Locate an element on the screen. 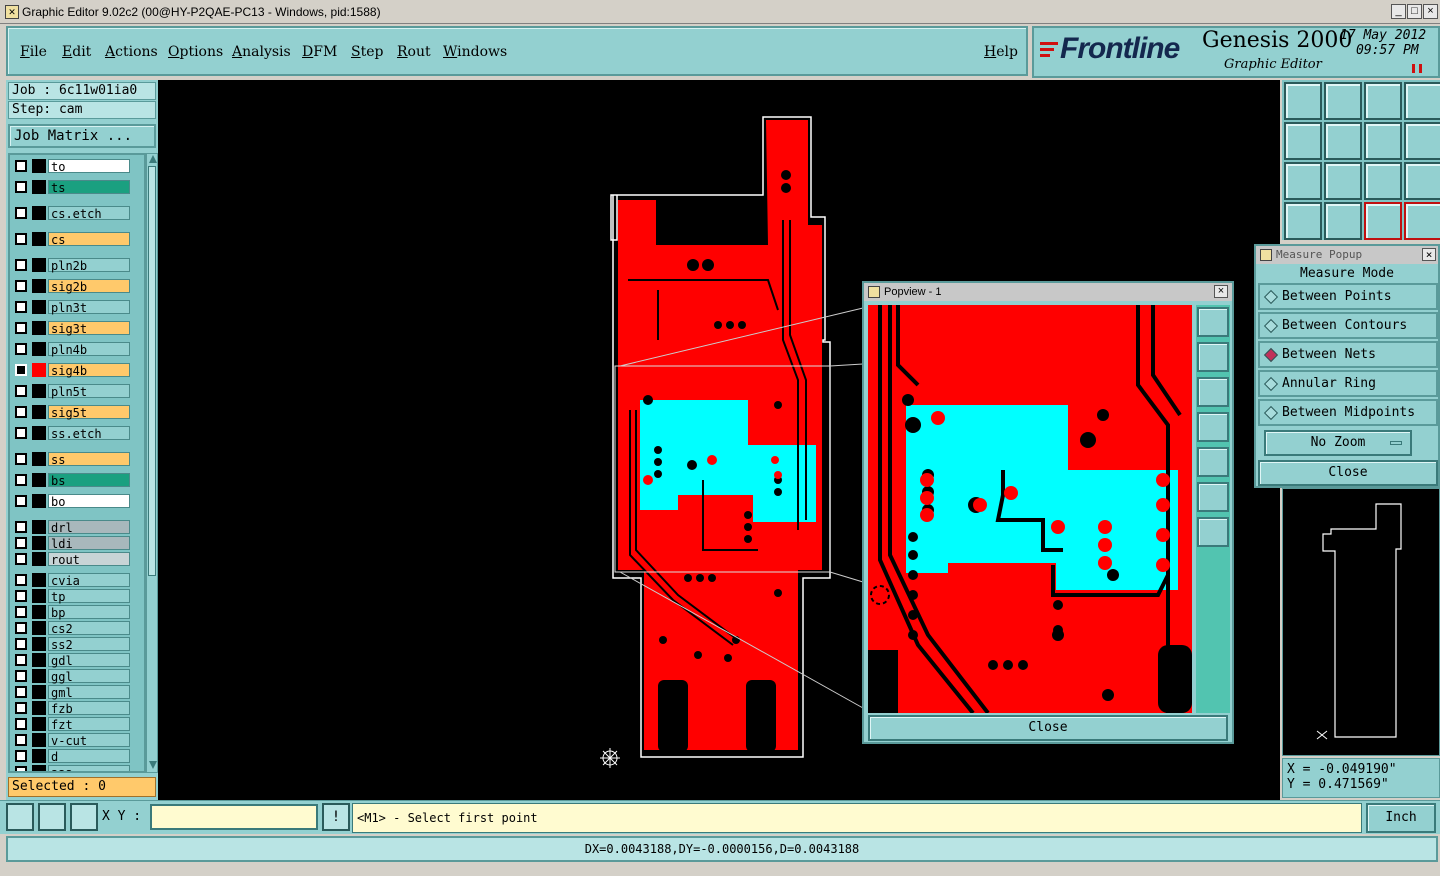 The width and height of the screenshot is (1440, 876). measure-between-points: Between Points is located at coordinates (1348, 296).